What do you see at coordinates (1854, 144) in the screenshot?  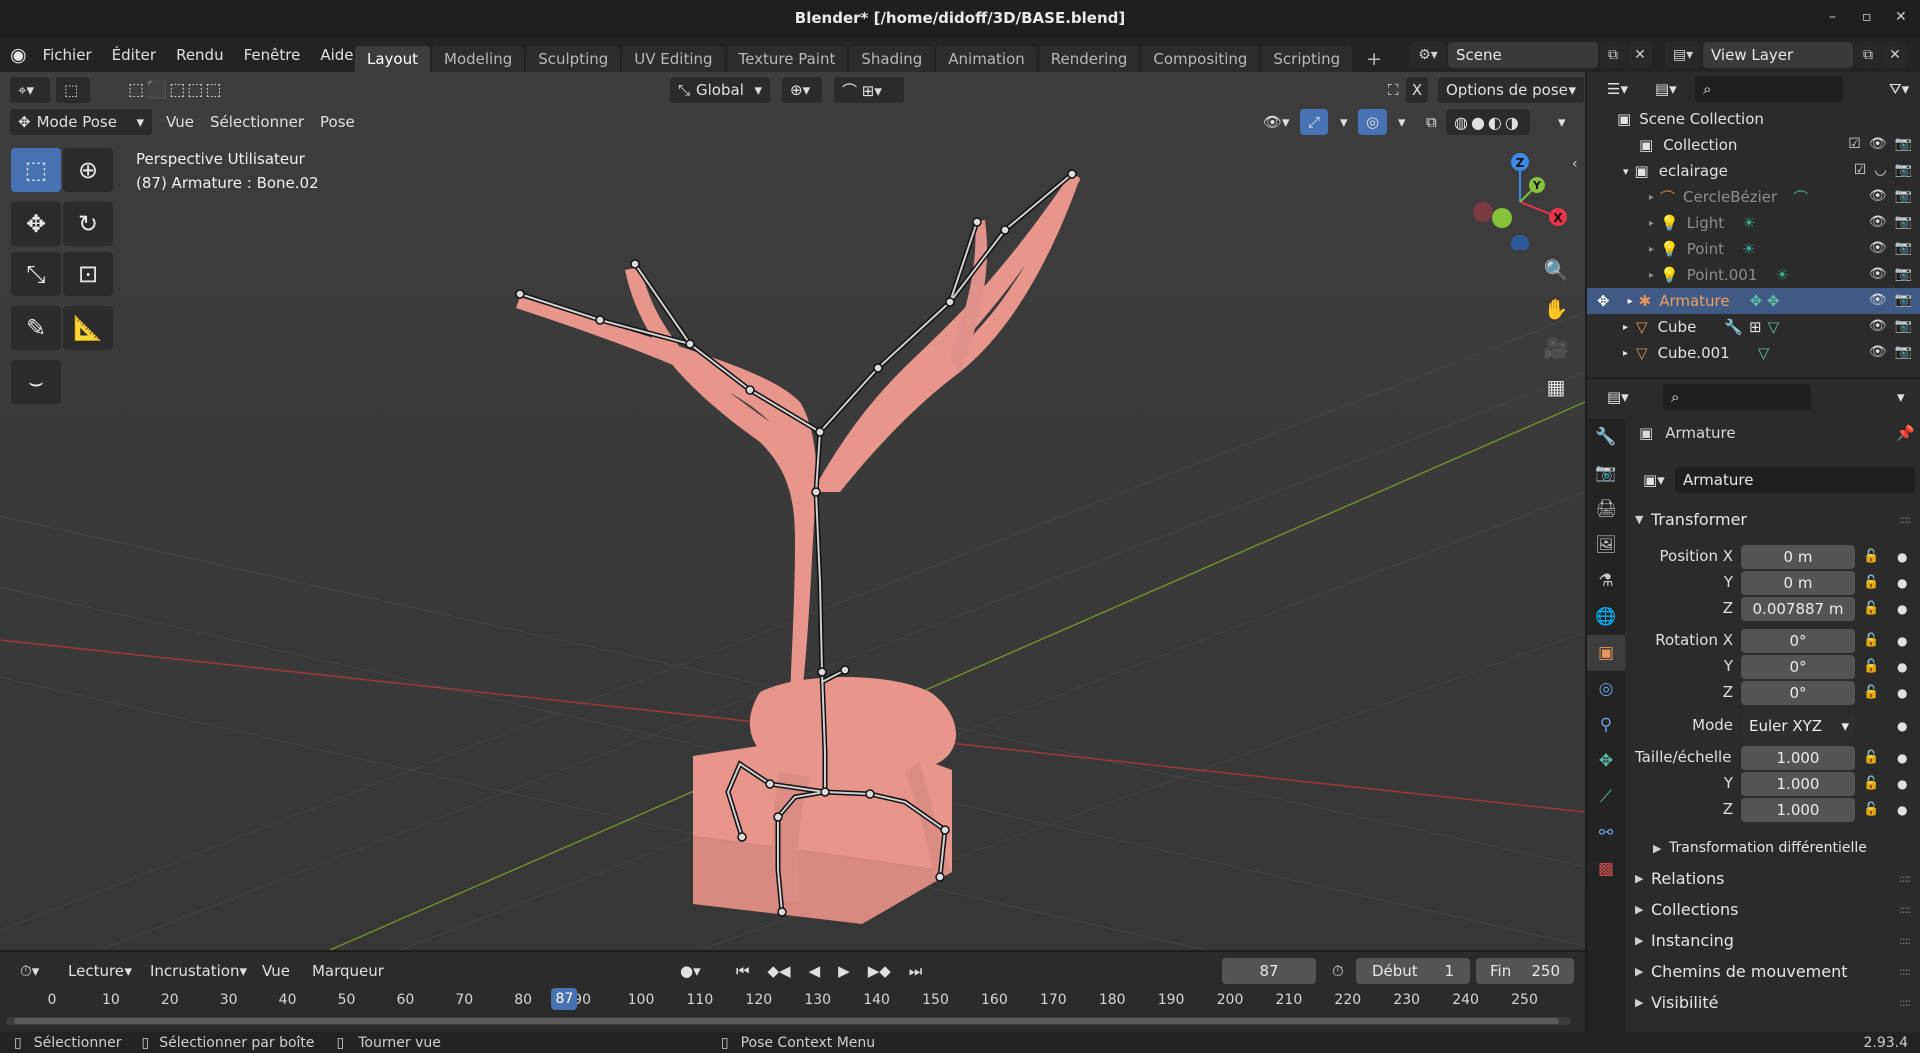 I see `checkbox-icon: ☑` at bounding box center [1854, 144].